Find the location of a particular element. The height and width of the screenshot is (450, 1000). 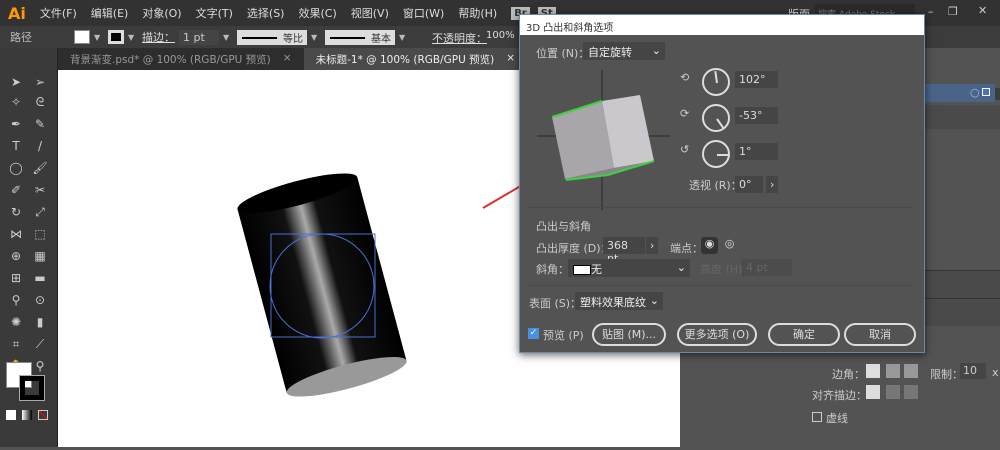

selection-tool-icon: ➤ is located at coordinates (16, 82).